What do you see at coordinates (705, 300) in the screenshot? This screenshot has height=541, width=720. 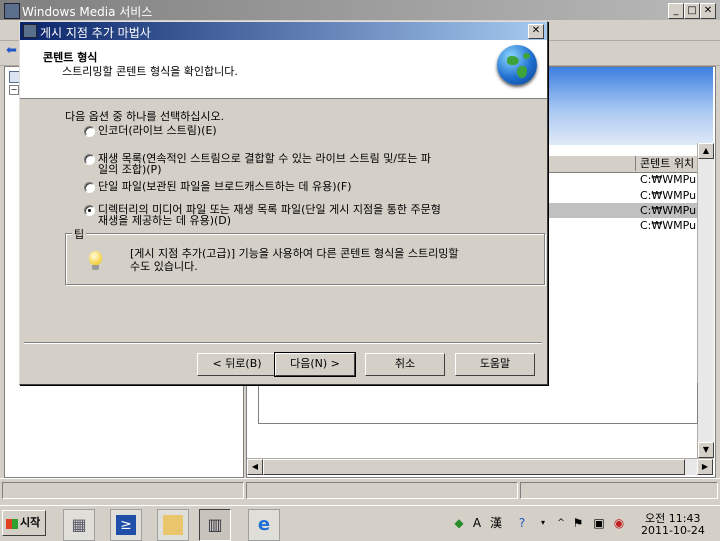 I see `vertical-scrollbar: ▲ ▼` at bounding box center [705, 300].